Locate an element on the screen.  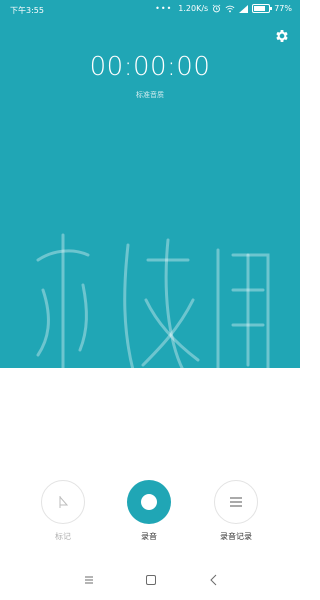
battery-icon is located at coordinates (262, 8).